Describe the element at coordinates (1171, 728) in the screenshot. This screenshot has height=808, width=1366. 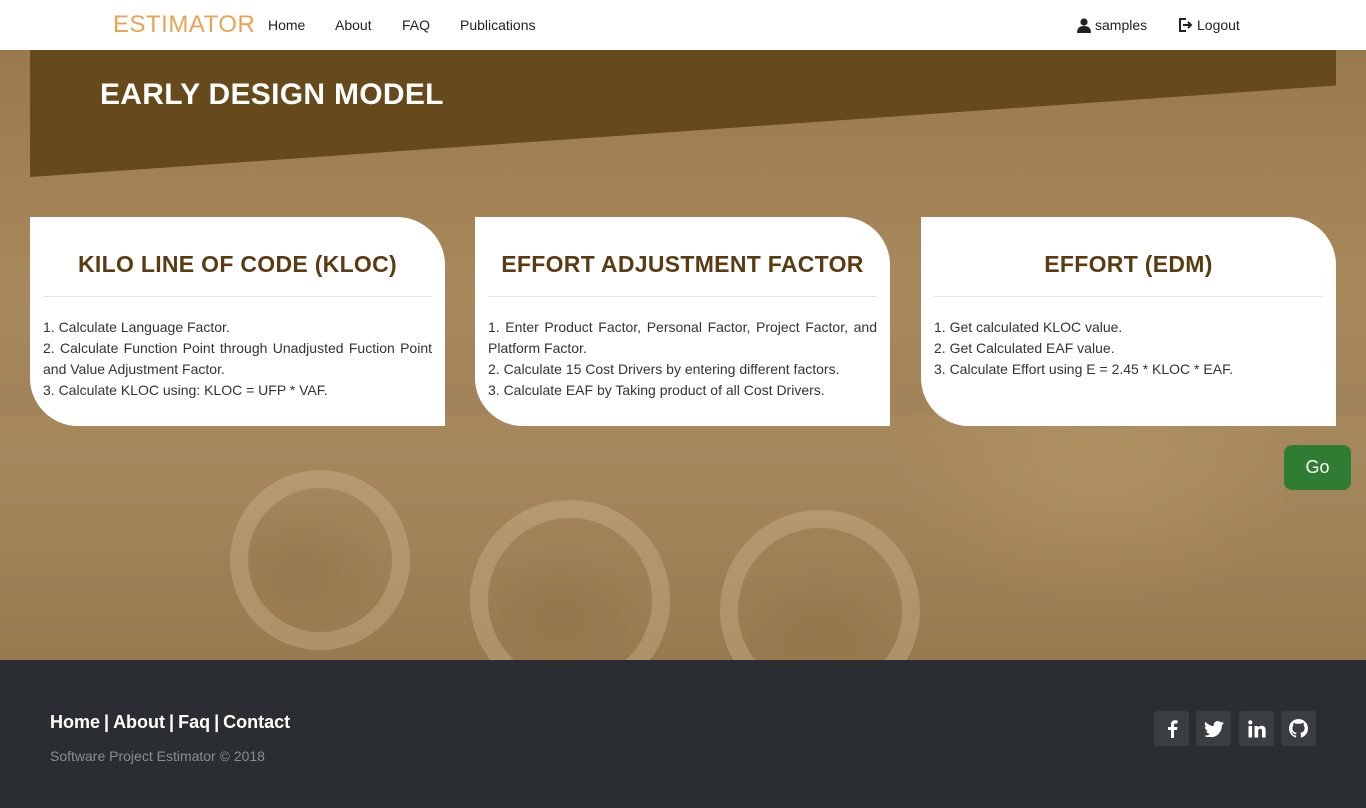
I see `facebook-icon` at that location.